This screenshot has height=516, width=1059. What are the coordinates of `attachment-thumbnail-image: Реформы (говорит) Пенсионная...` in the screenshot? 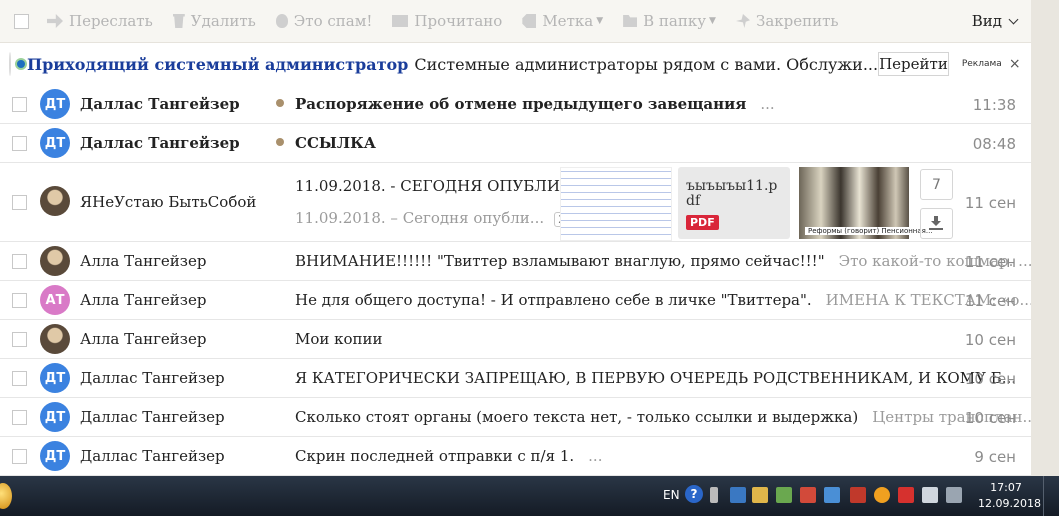 It's located at (867, 203).